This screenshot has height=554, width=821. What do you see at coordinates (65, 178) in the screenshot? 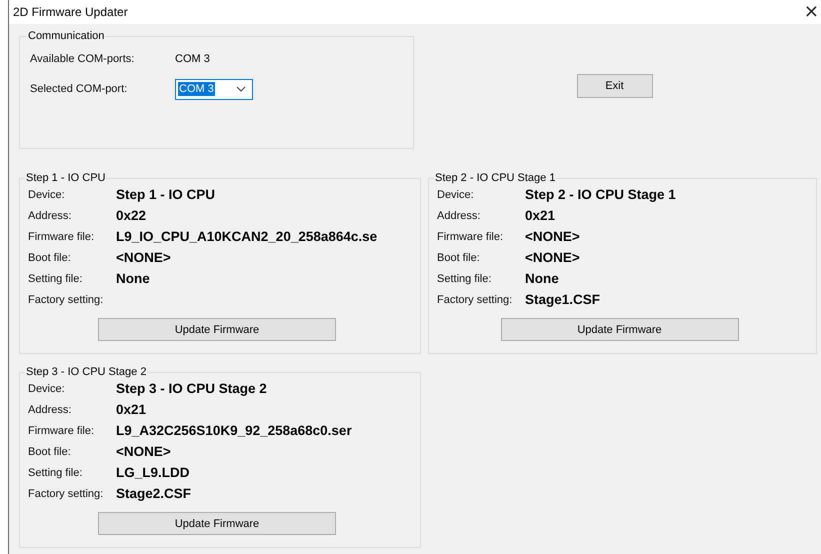
I see `group-title: Step 1 - IO CPU` at bounding box center [65, 178].